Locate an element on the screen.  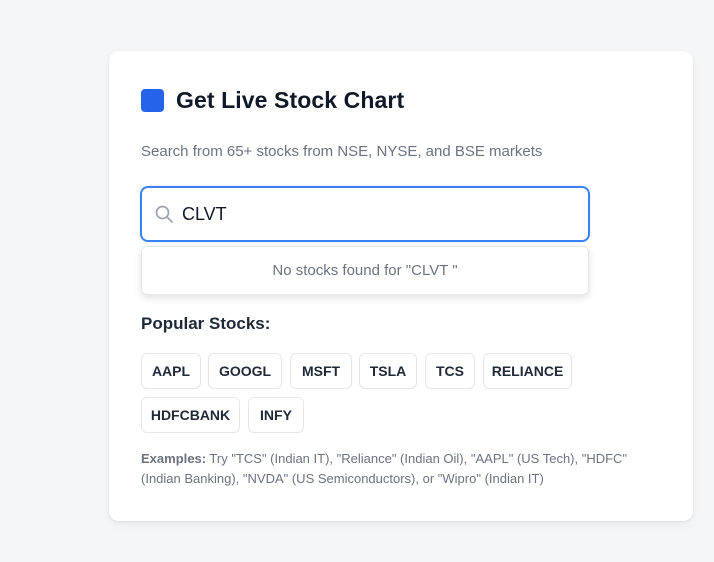
search-box is located at coordinates (365, 214).